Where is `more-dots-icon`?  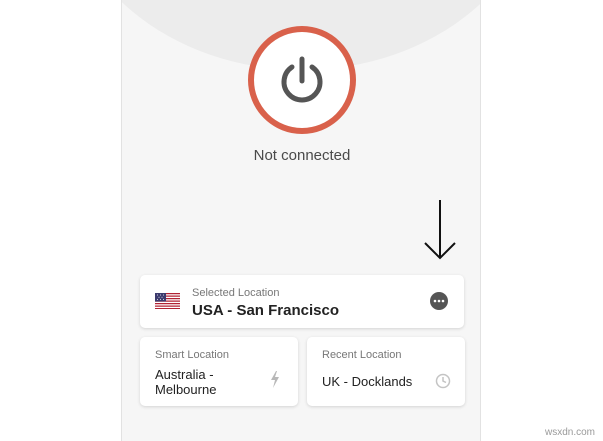
more-dots-icon is located at coordinates (439, 301).